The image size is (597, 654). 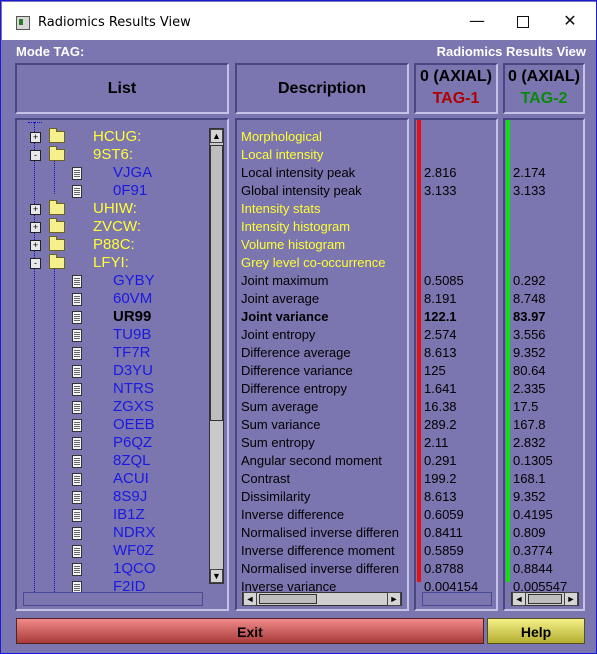 I want to click on tag1-value, so click(x=460, y=227).